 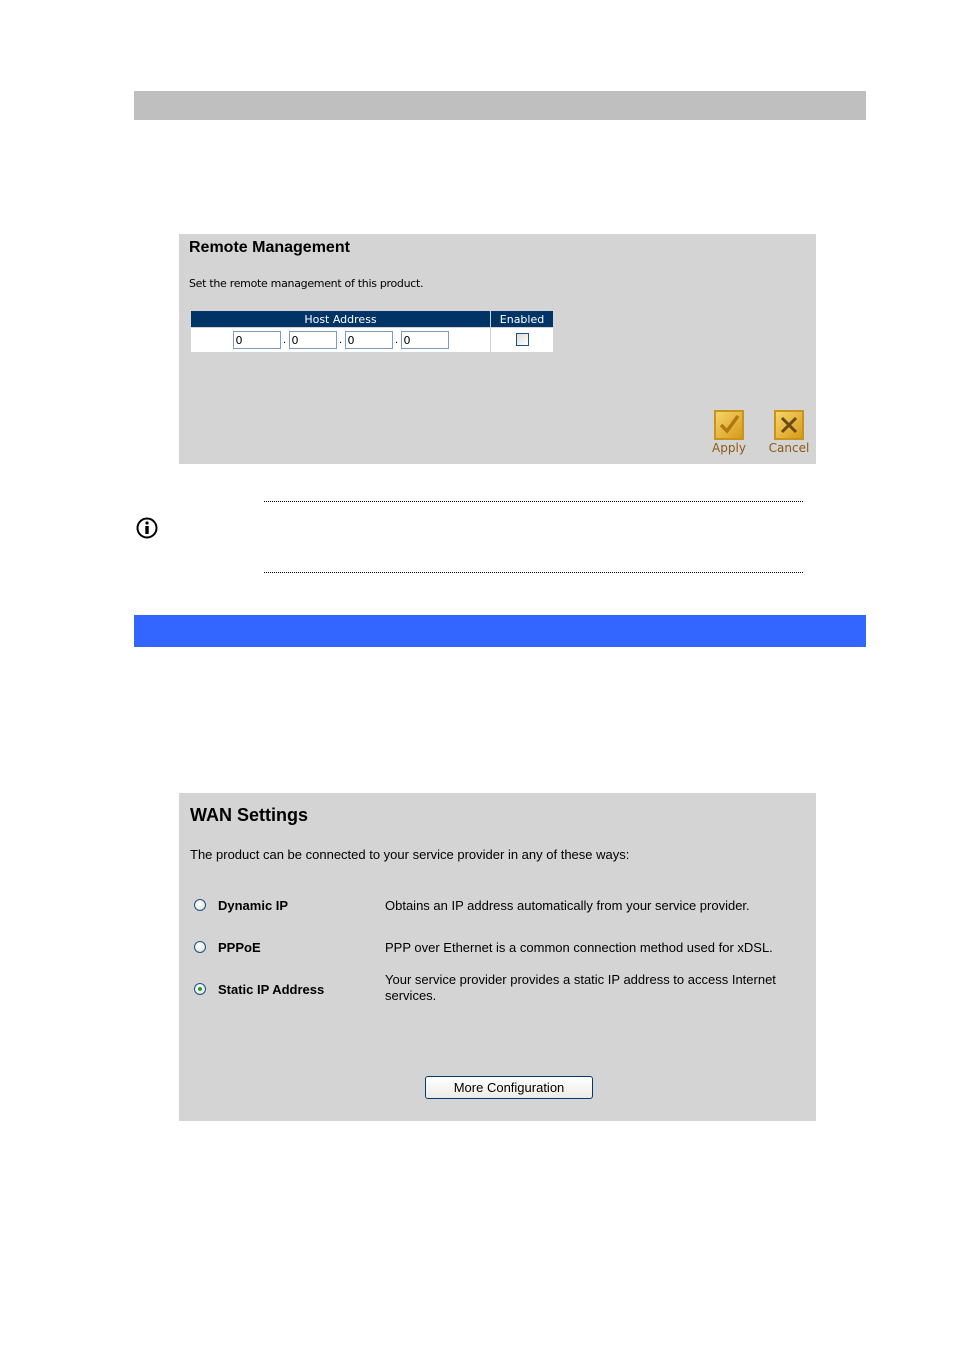 I want to click on ip-octet-1-input, so click(x=256, y=340).